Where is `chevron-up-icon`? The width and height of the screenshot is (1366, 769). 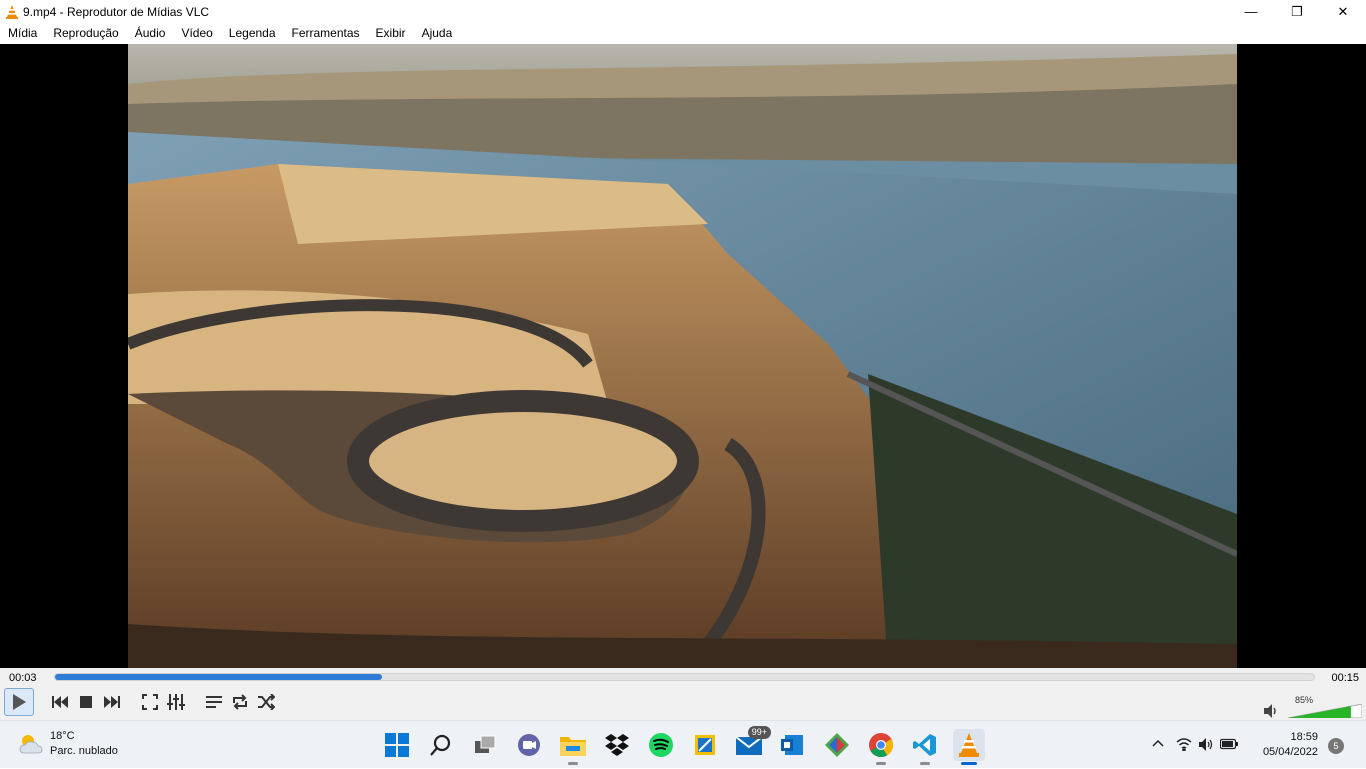 chevron-up-icon is located at coordinates (1158, 743).